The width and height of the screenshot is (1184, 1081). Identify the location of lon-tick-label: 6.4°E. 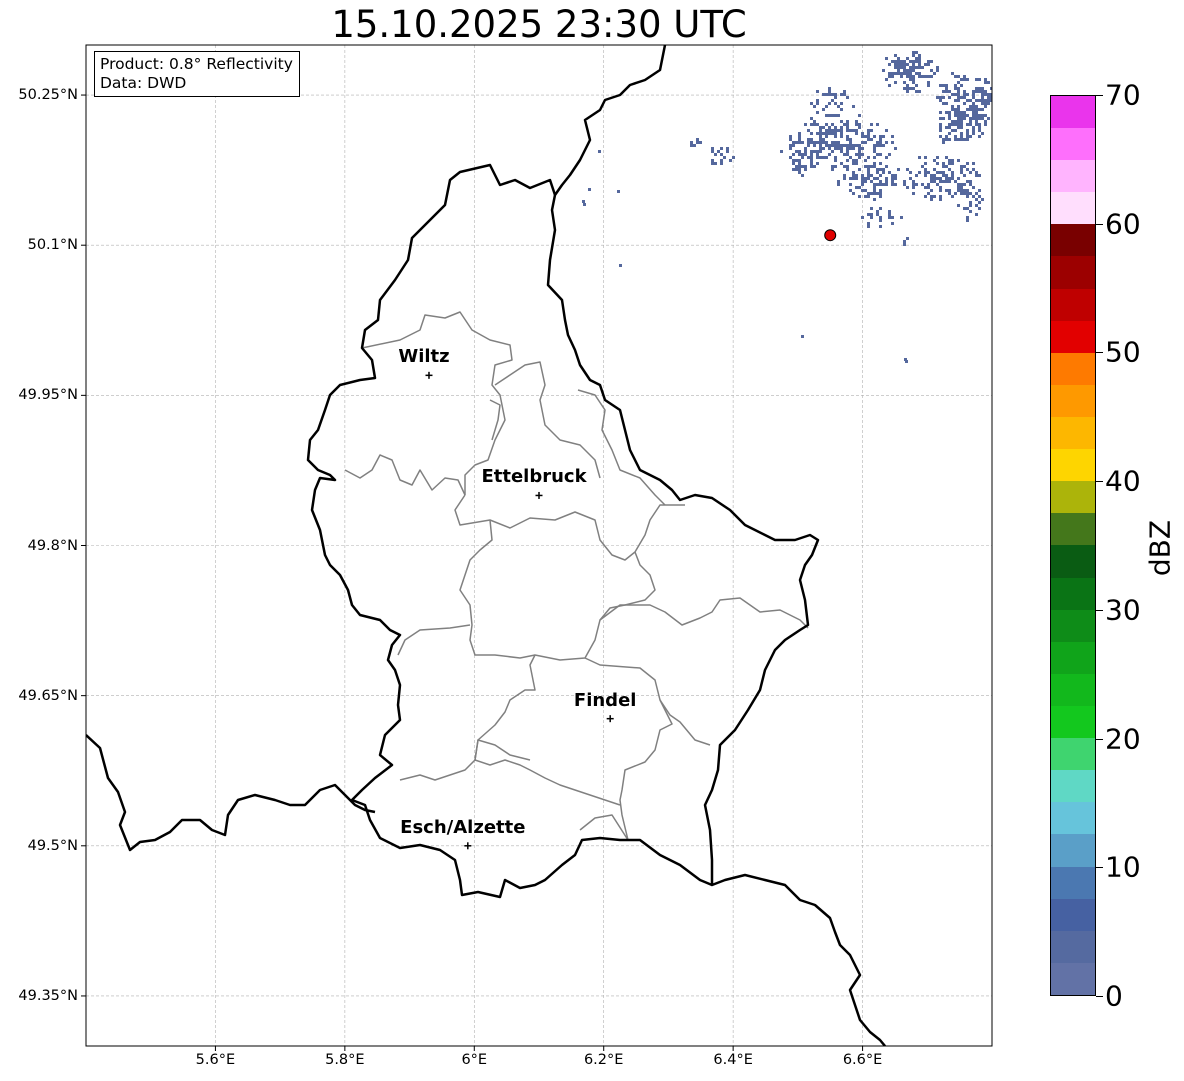
(733, 1060).